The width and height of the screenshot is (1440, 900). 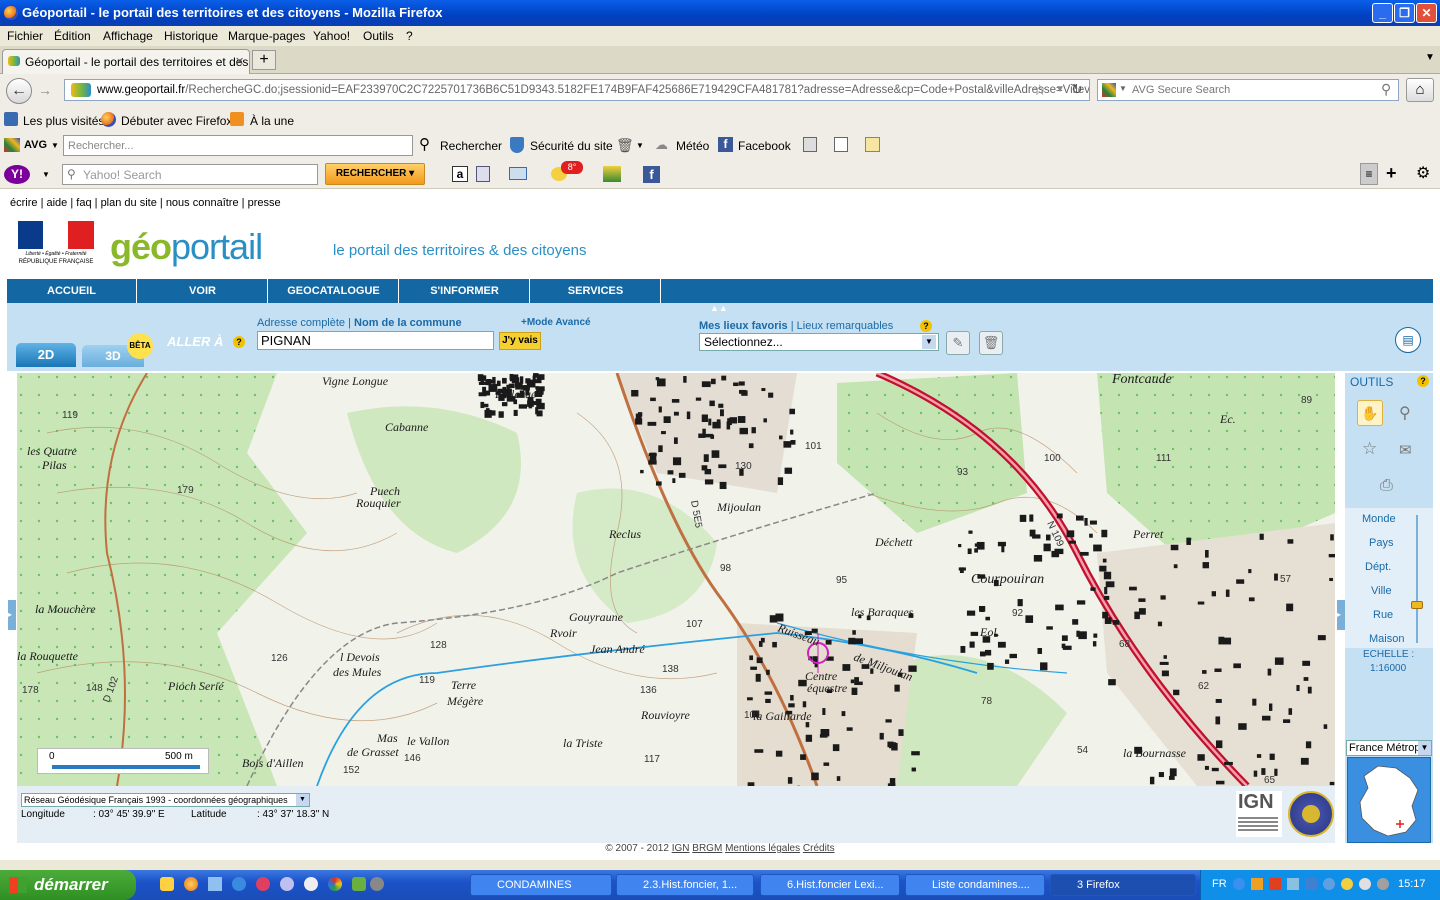 What do you see at coordinates (63, 121) in the screenshot?
I see `bookmark-most-visited: Les plus visités` at bounding box center [63, 121].